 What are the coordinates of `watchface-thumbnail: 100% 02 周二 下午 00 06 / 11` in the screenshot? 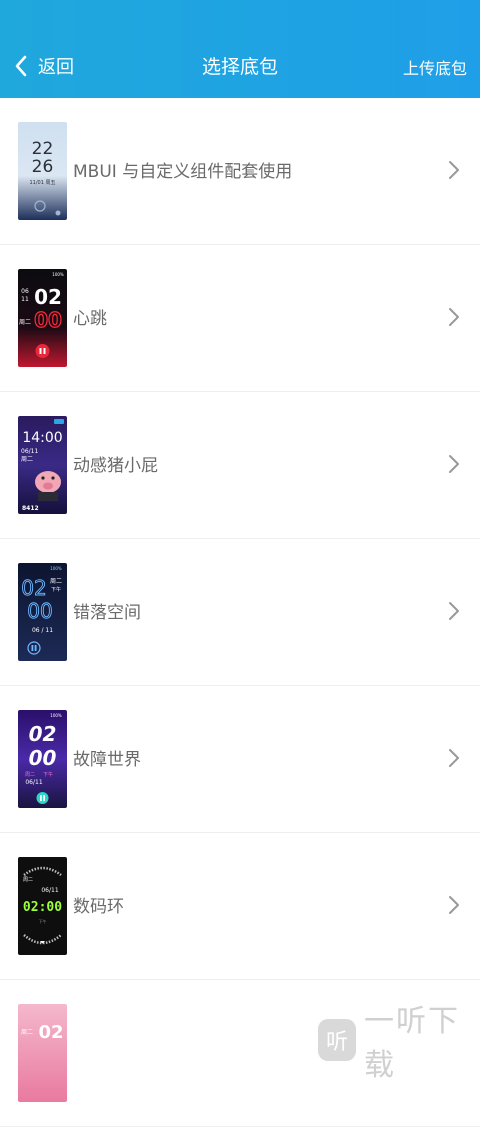 It's located at (42, 612).